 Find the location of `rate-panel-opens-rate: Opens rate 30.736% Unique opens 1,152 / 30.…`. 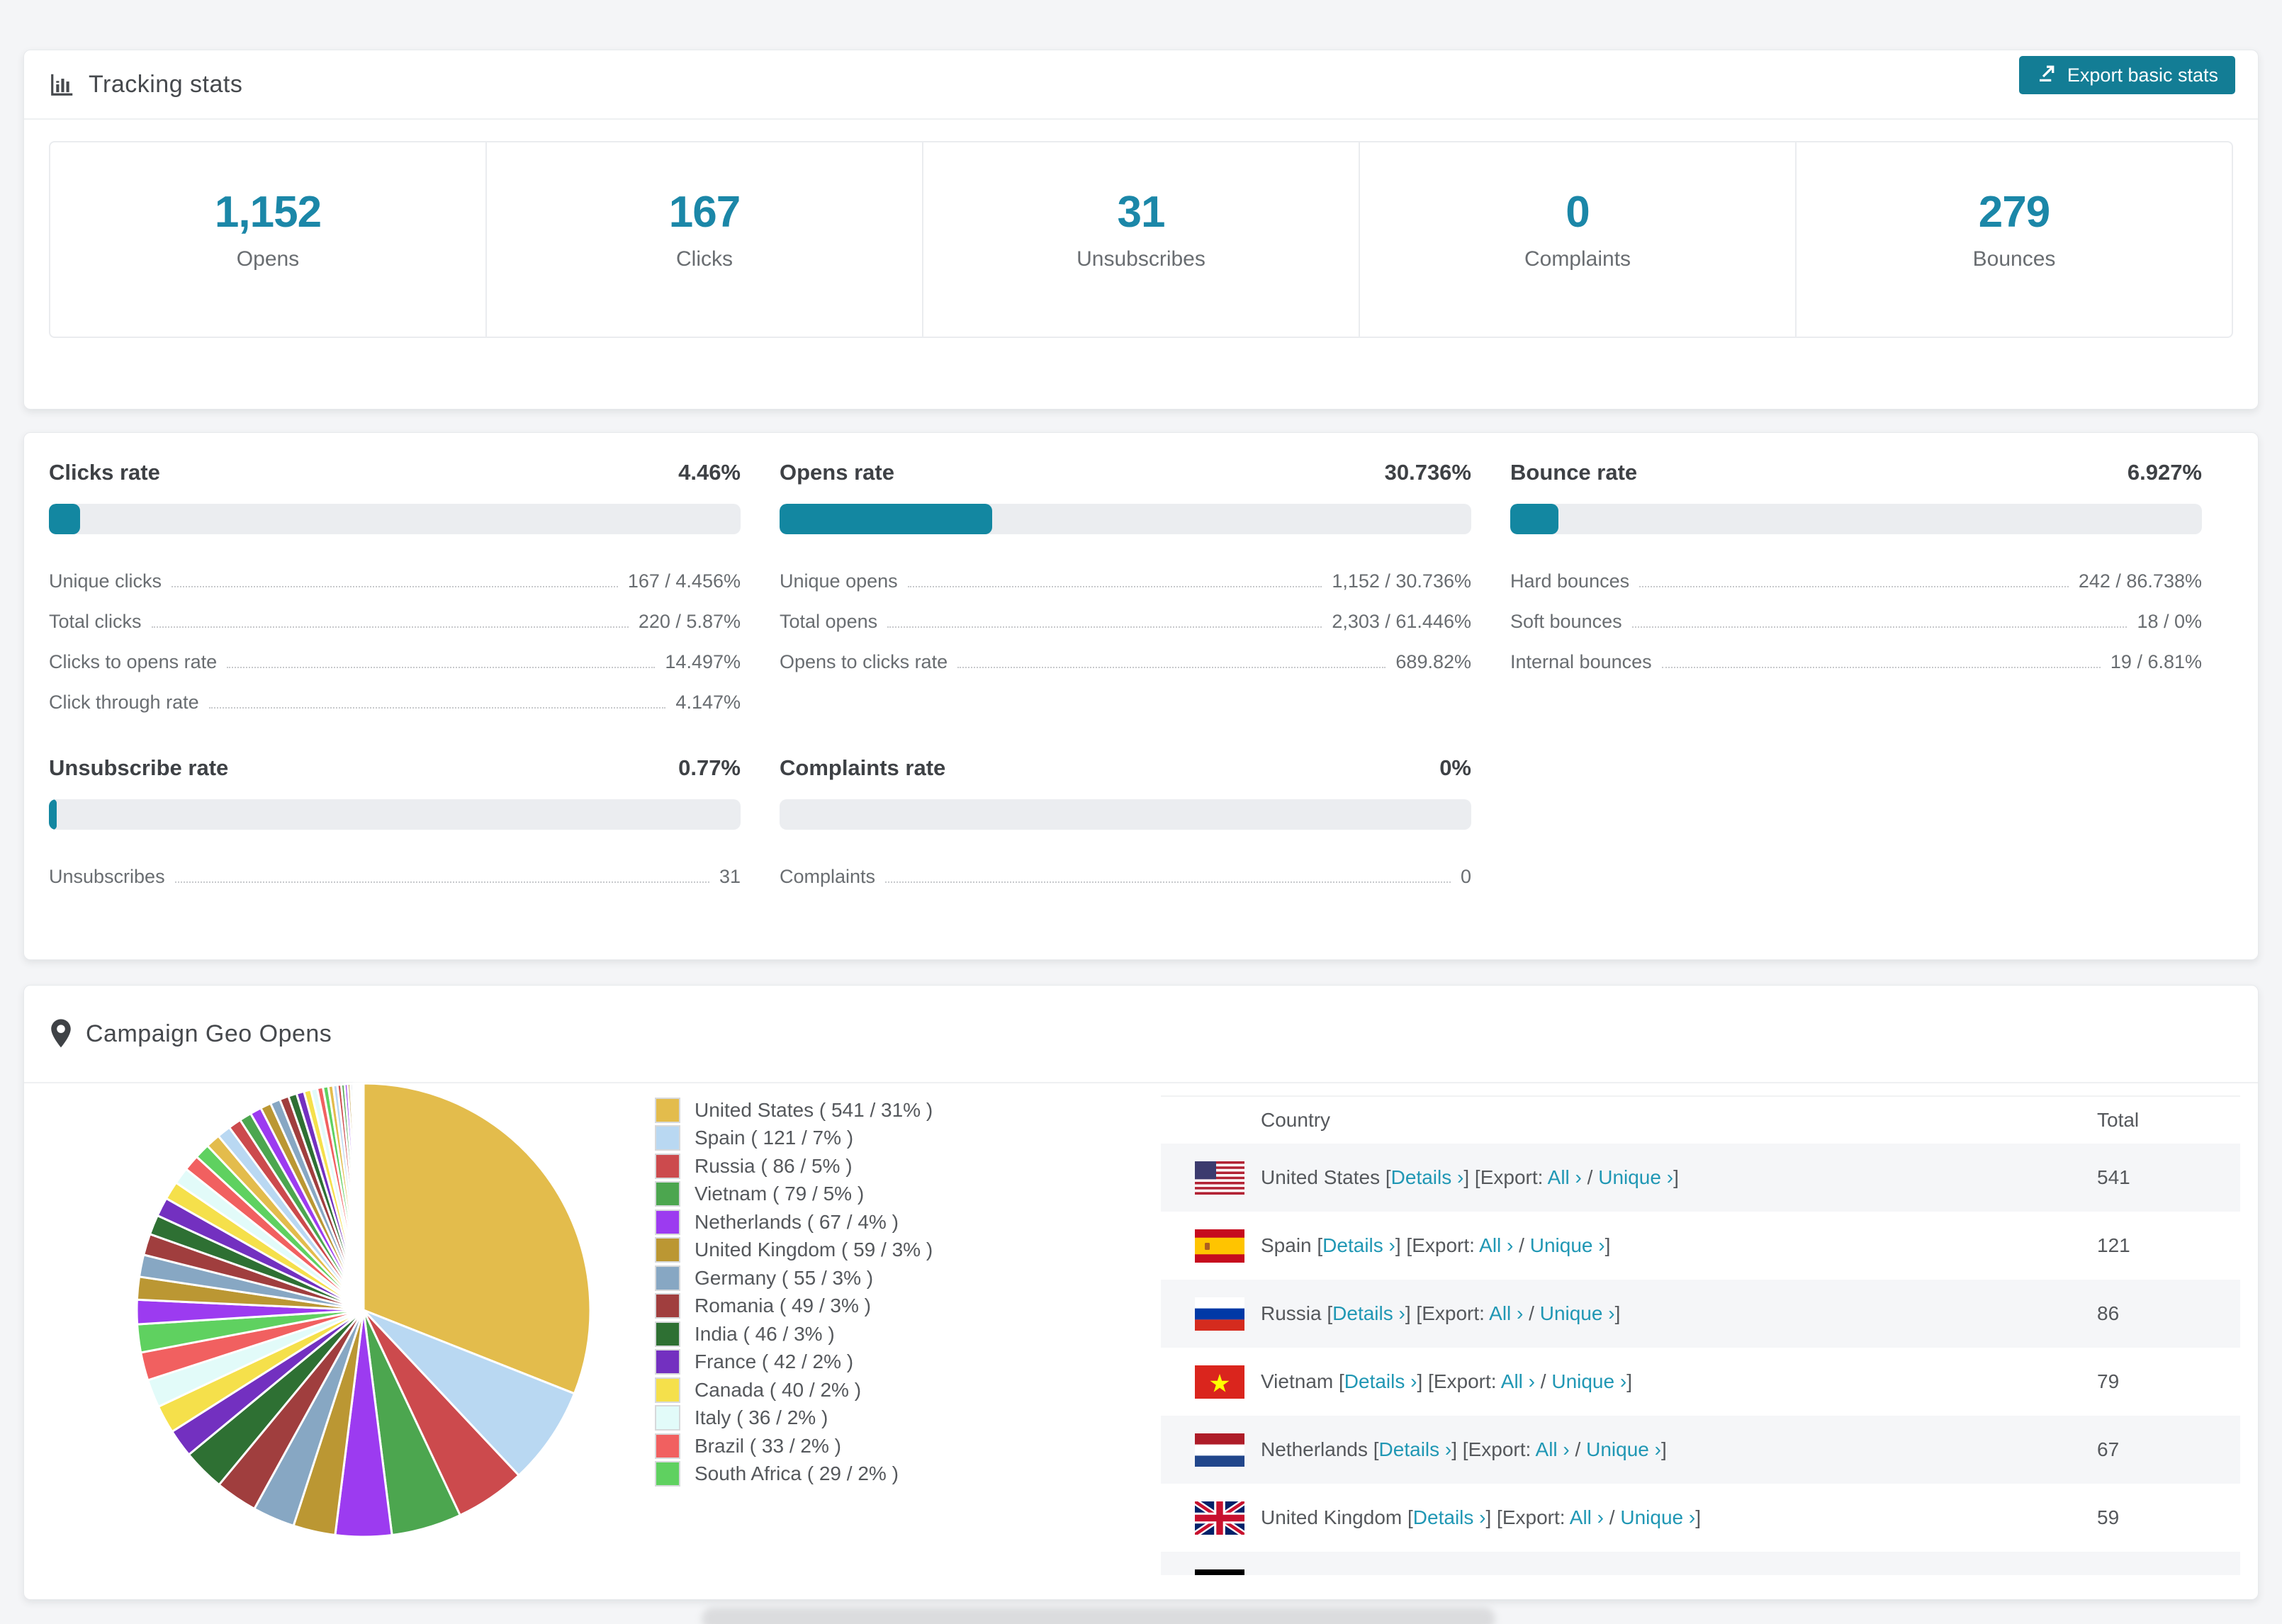

rate-panel-opens-rate: Opens rate 30.736% Unique opens 1,152 / 30.… is located at coordinates (1125, 571).